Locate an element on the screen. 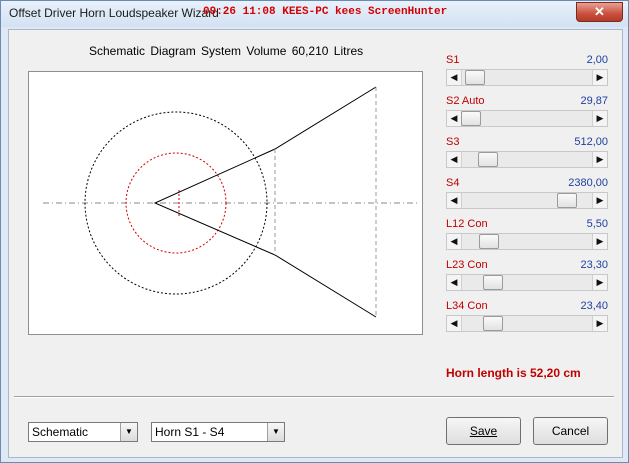 The image size is (629, 463). slider-group: L12 Con 5,50 ◀ ▶ is located at coordinates (527, 238).